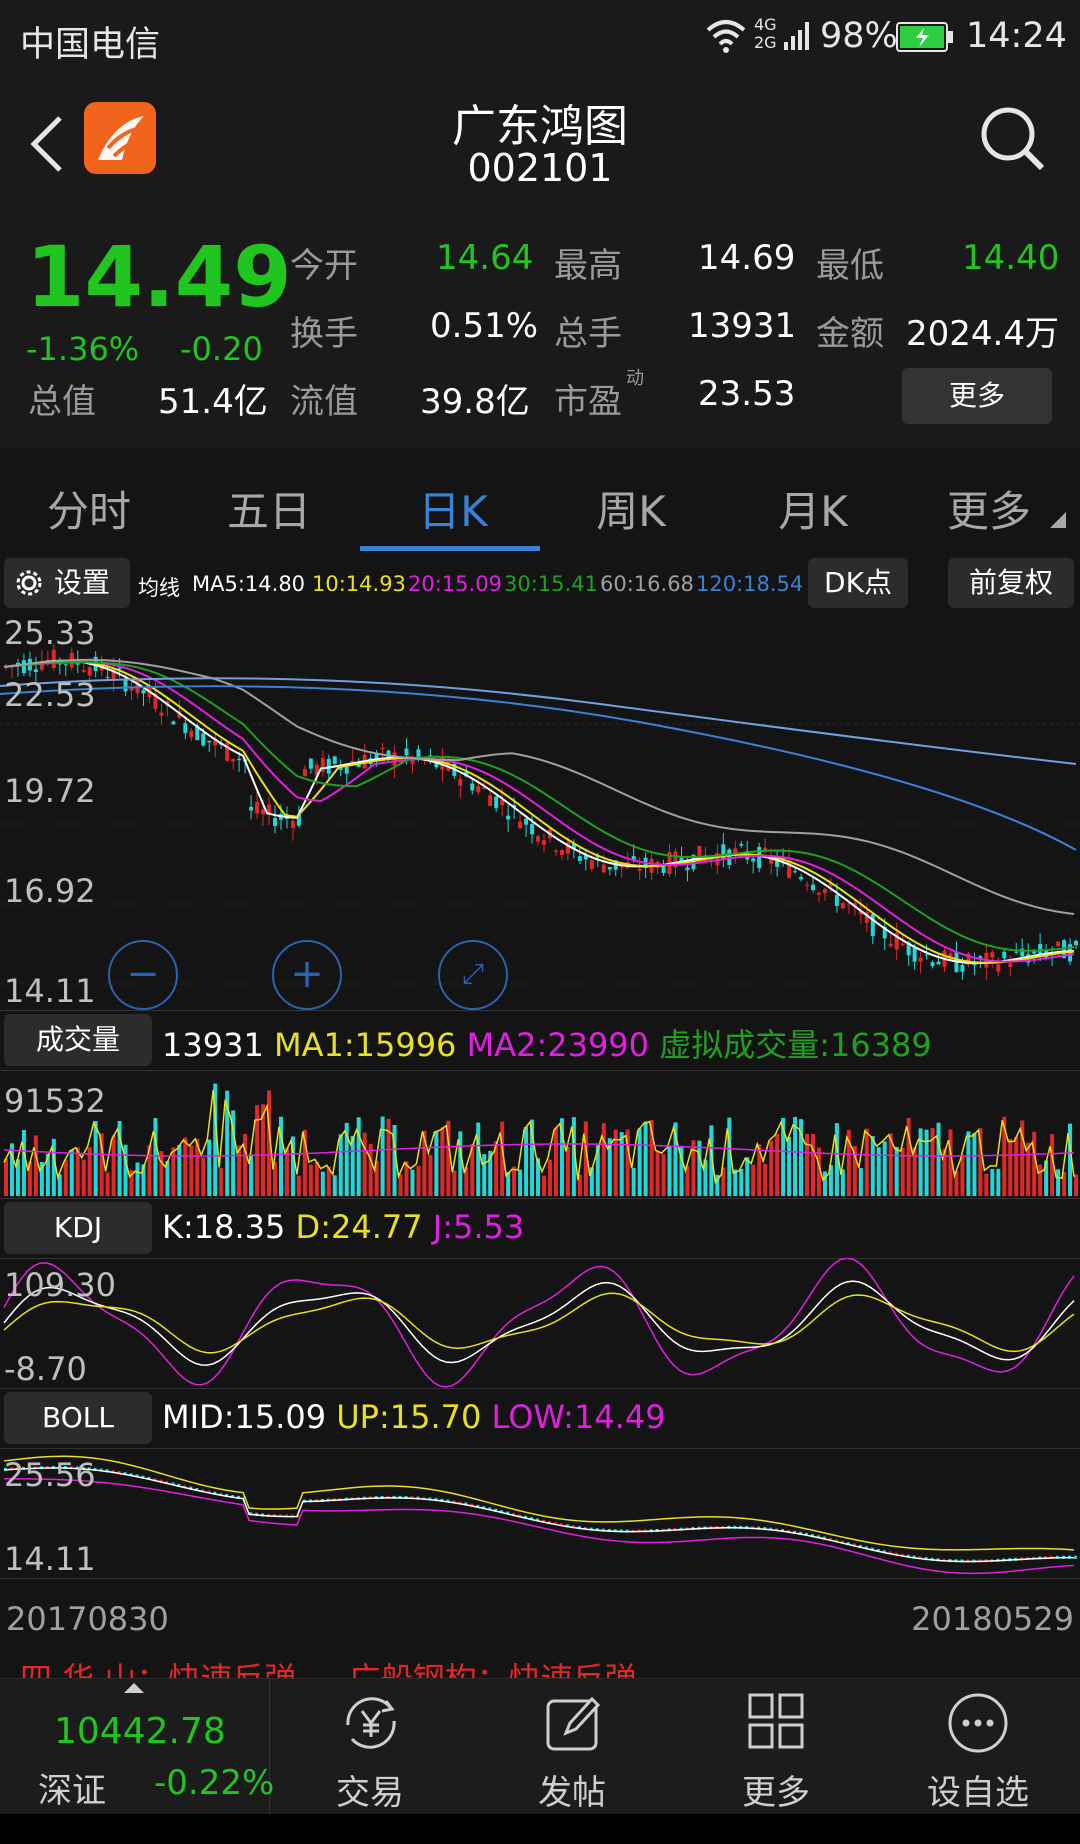 The image size is (1080, 1844). I want to click on zoom-out-button: −, so click(143, 975).